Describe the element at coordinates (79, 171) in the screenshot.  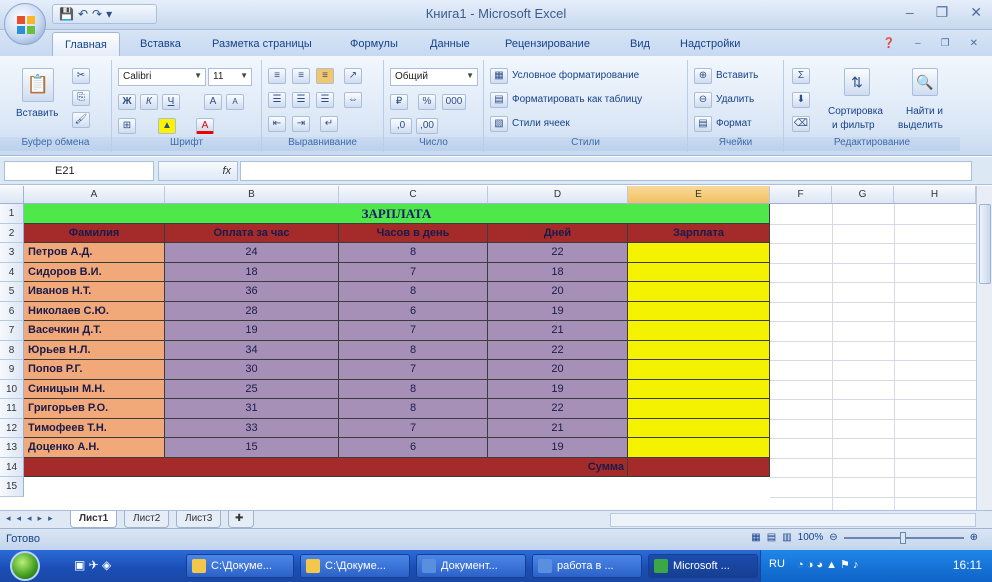
I see `name-box: E21` at that location.